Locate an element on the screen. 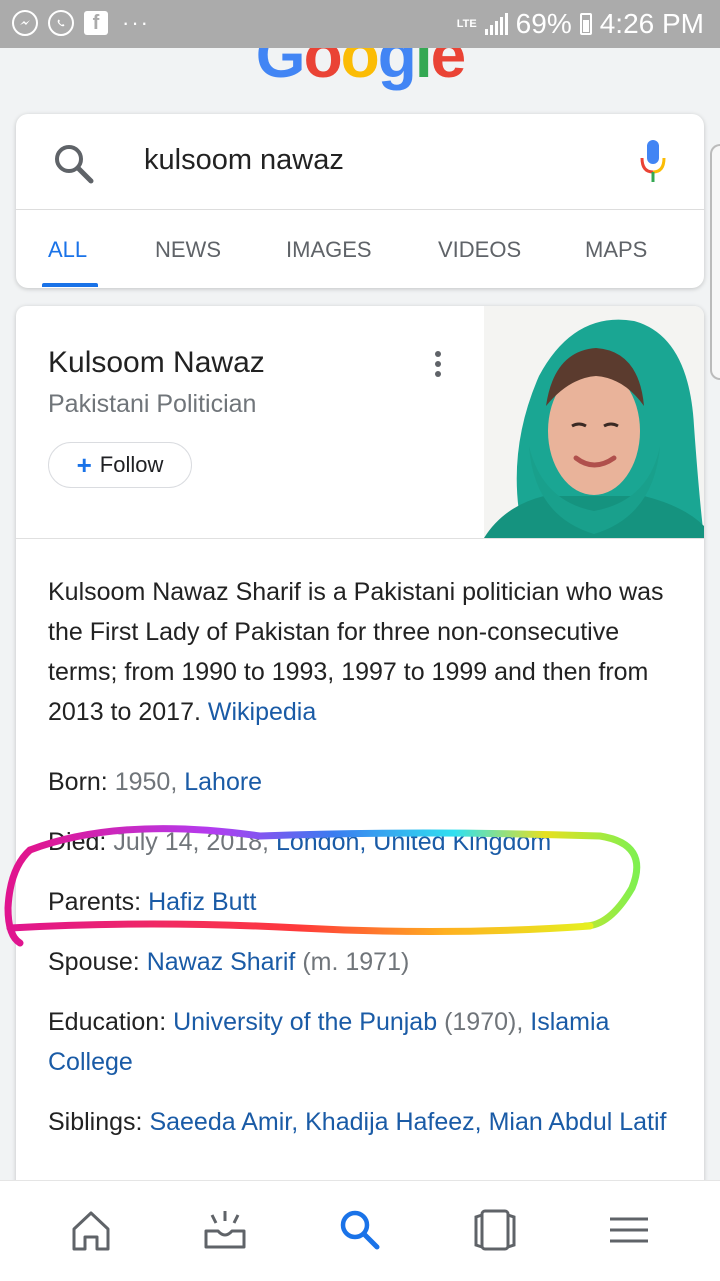 Image resolution: width=720 pixels, height=1281 pixels. entity-subtitle: Pakistani Politician is located at coordinates (152, 404).